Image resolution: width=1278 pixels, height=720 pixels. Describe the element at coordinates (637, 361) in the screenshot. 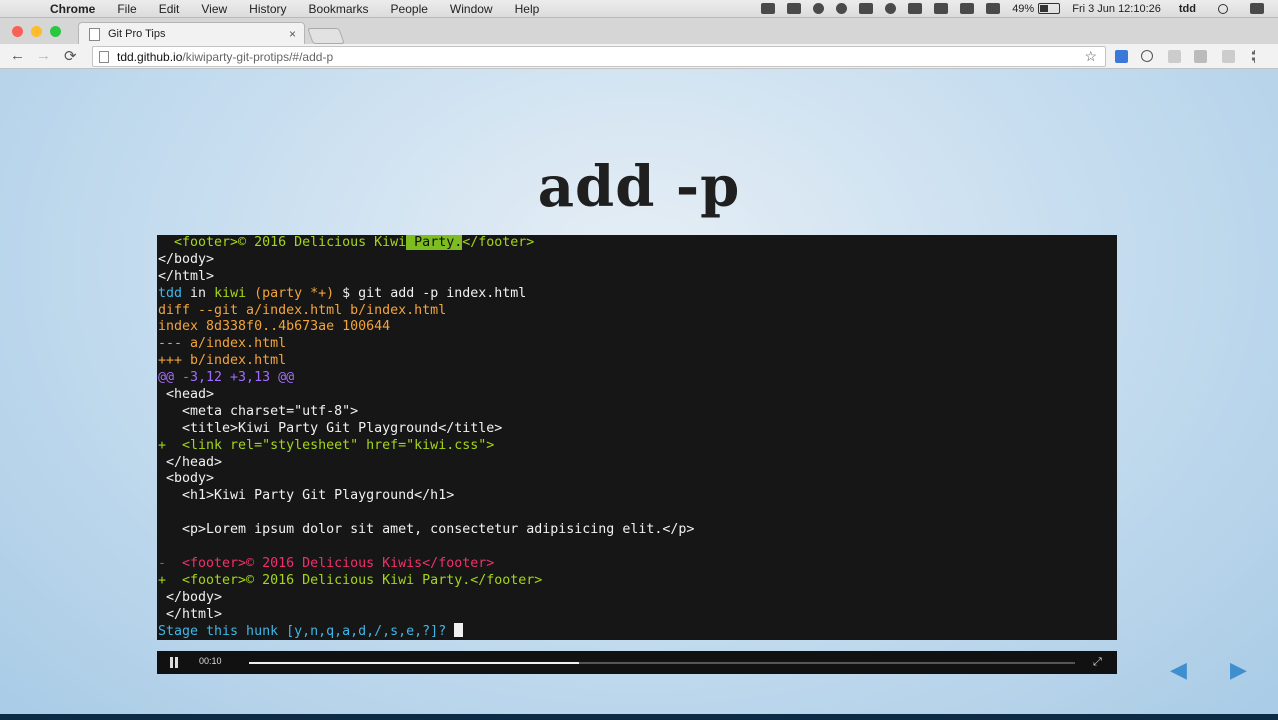

I see `terminal-line: +++ b/index.html` at that location.